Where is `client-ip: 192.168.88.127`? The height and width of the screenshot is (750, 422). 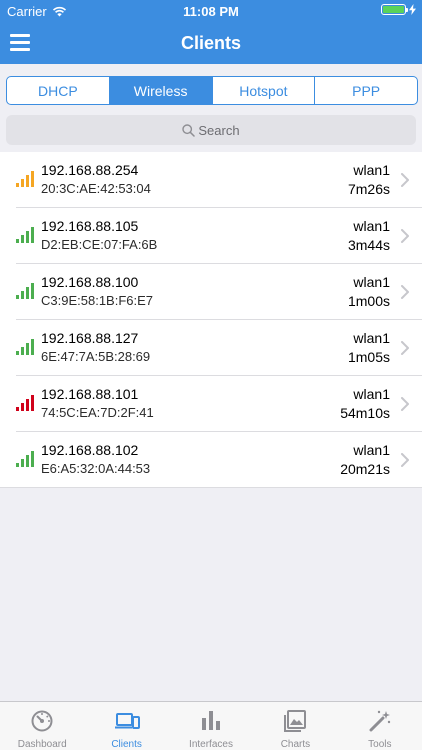
client-ip: 192.168.88.127 is located at coordinates (90, 338).